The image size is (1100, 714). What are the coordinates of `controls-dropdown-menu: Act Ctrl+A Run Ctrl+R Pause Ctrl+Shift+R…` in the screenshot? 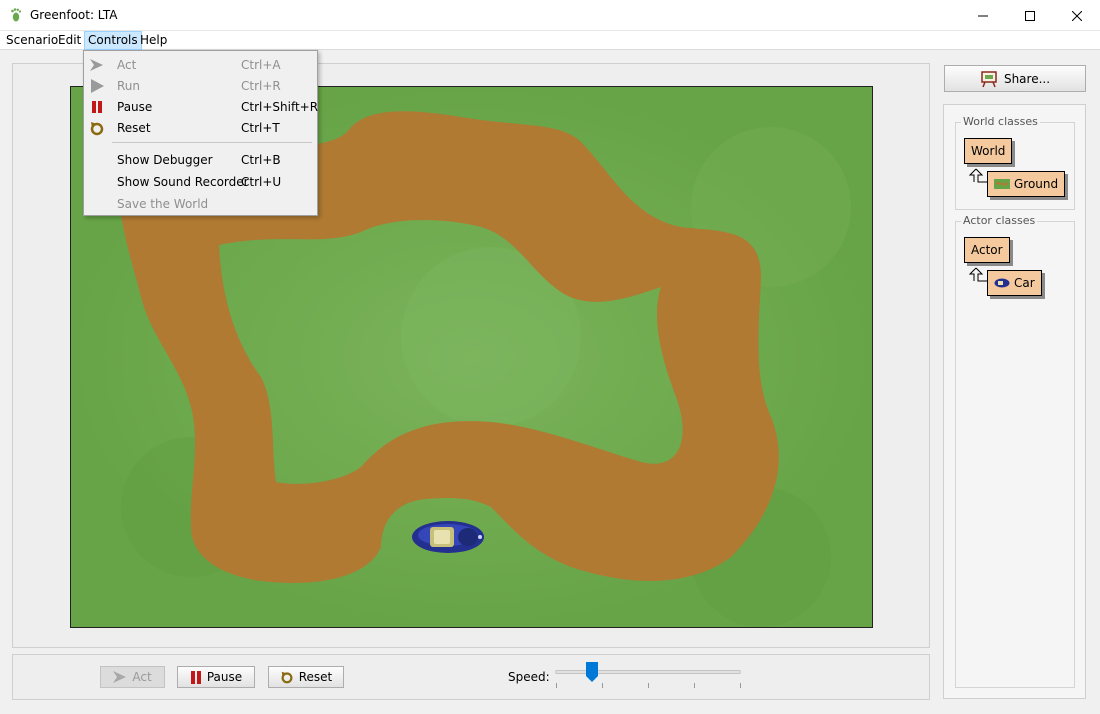 It's located at (200, 133).